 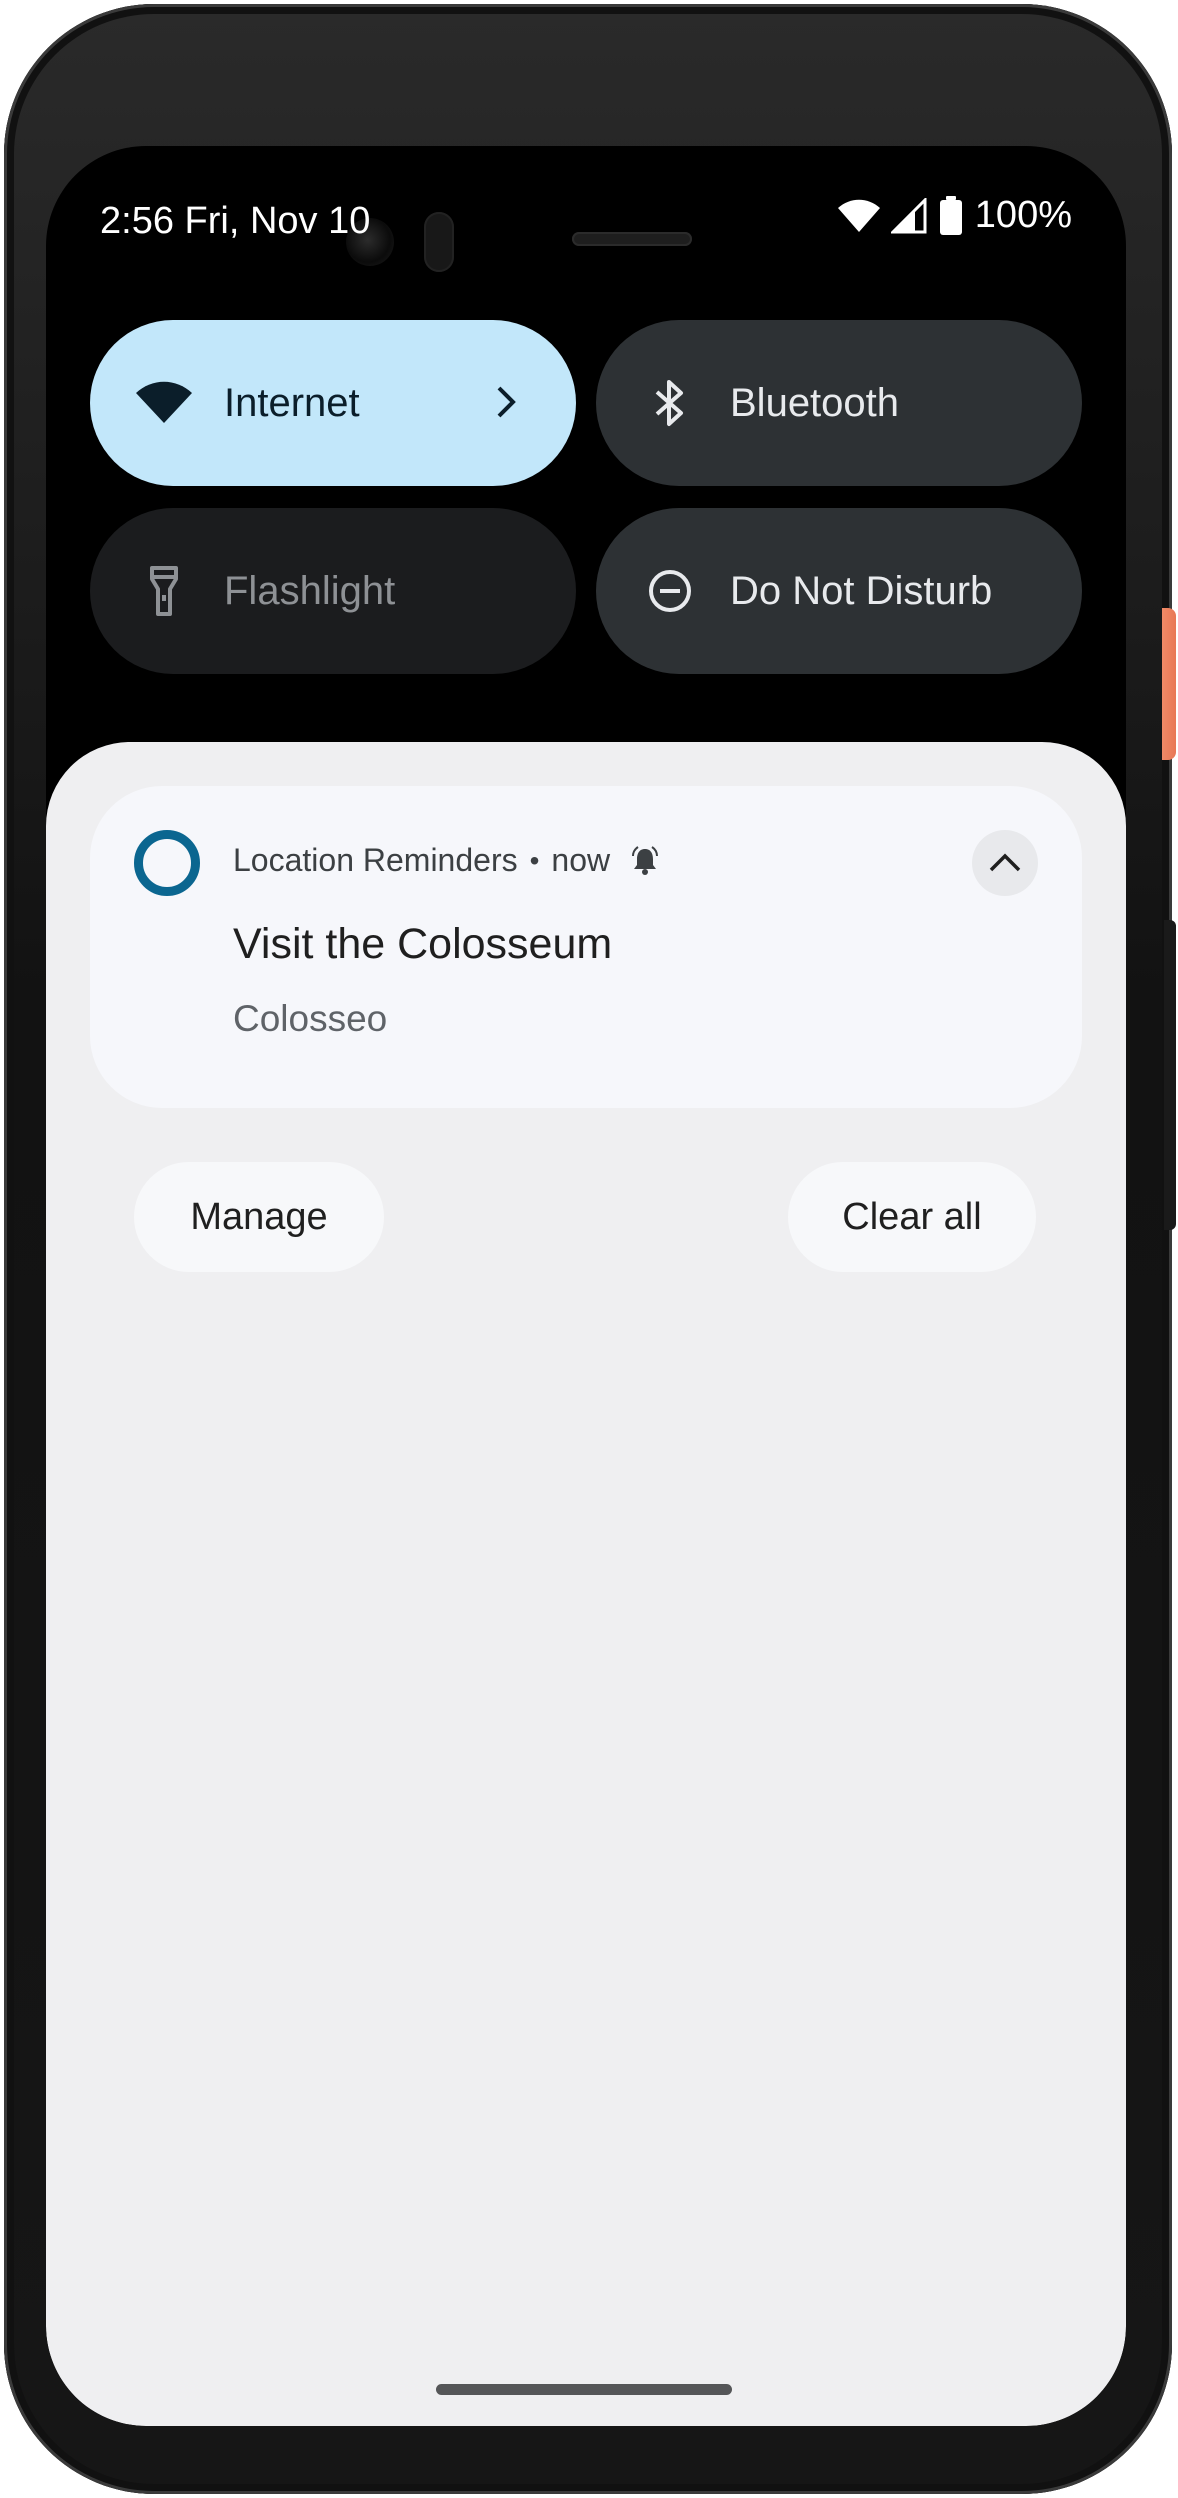 I want to click on tile-flashlight: Flashlight, so click(x=333, y=591).